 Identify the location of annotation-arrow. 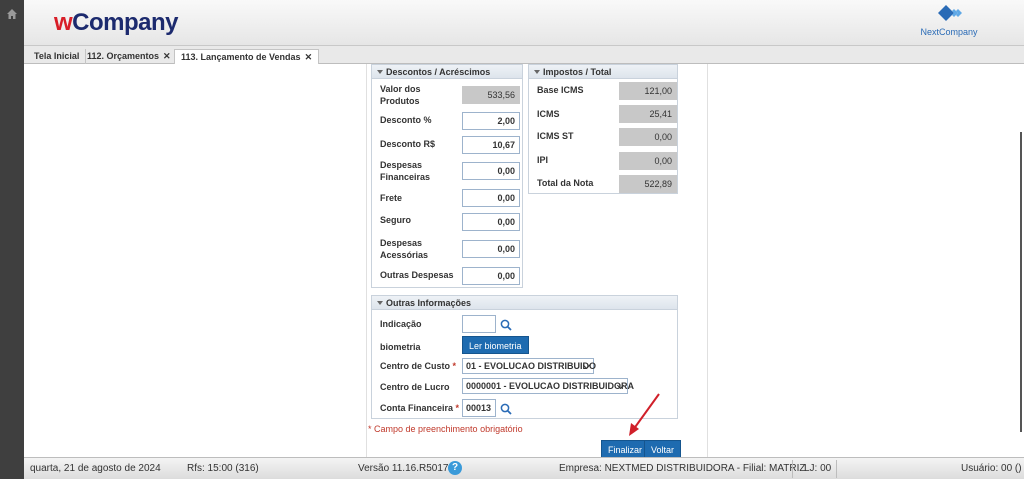
(644, 414).